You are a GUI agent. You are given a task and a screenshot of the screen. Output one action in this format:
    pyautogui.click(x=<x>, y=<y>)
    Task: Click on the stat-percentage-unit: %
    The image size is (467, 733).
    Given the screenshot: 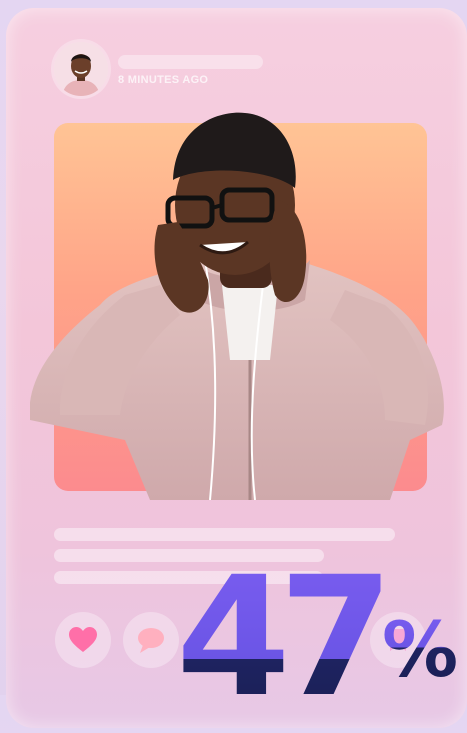 What is the action you would take?
    pyautogui.click(x=420, y=649)
    